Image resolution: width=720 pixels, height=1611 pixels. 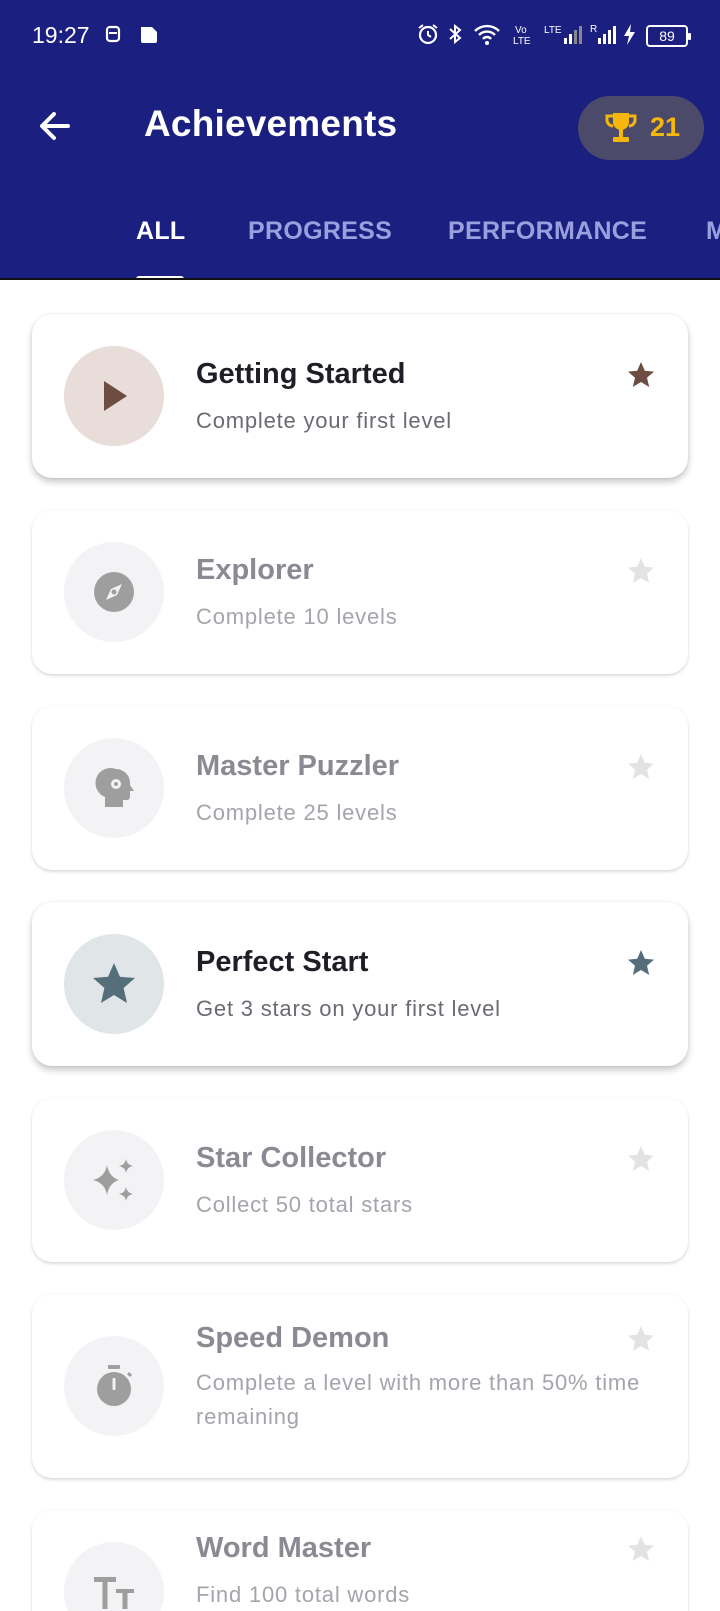 What do you see at coordinates (271, 123) in the screenshot?
I see `page-title: Achievements` at bounding box center [271, 123].